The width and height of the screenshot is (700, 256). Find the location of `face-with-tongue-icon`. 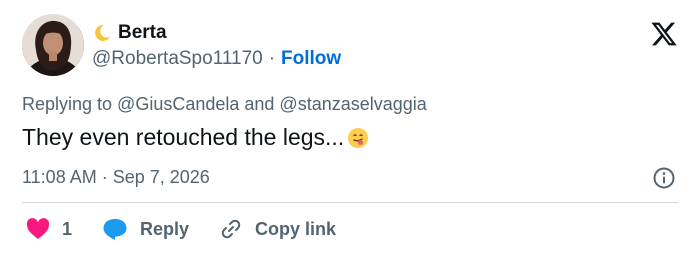

face-with-tongue-icon is located at coordinates (358, 138).